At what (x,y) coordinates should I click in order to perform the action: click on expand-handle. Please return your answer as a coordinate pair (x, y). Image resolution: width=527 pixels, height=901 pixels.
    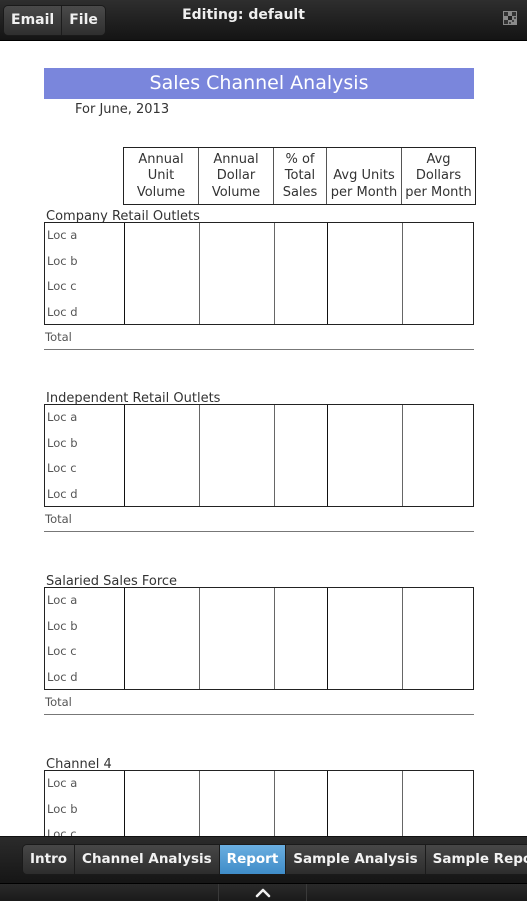
    Looking at the image, I should click on (262, 892).